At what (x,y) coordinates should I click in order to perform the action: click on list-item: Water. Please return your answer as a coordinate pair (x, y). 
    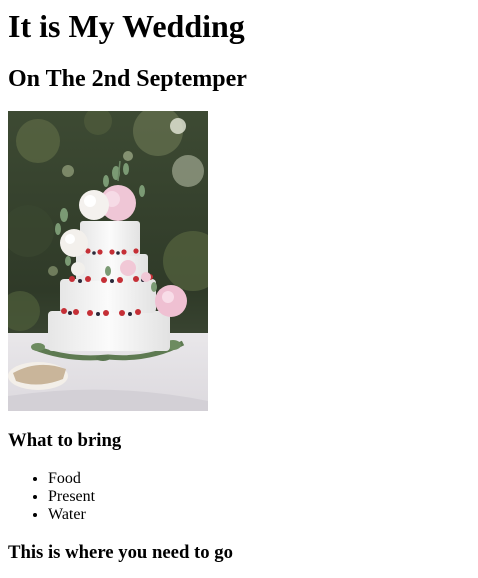
    Looking at the image, I should click on (263, 515).